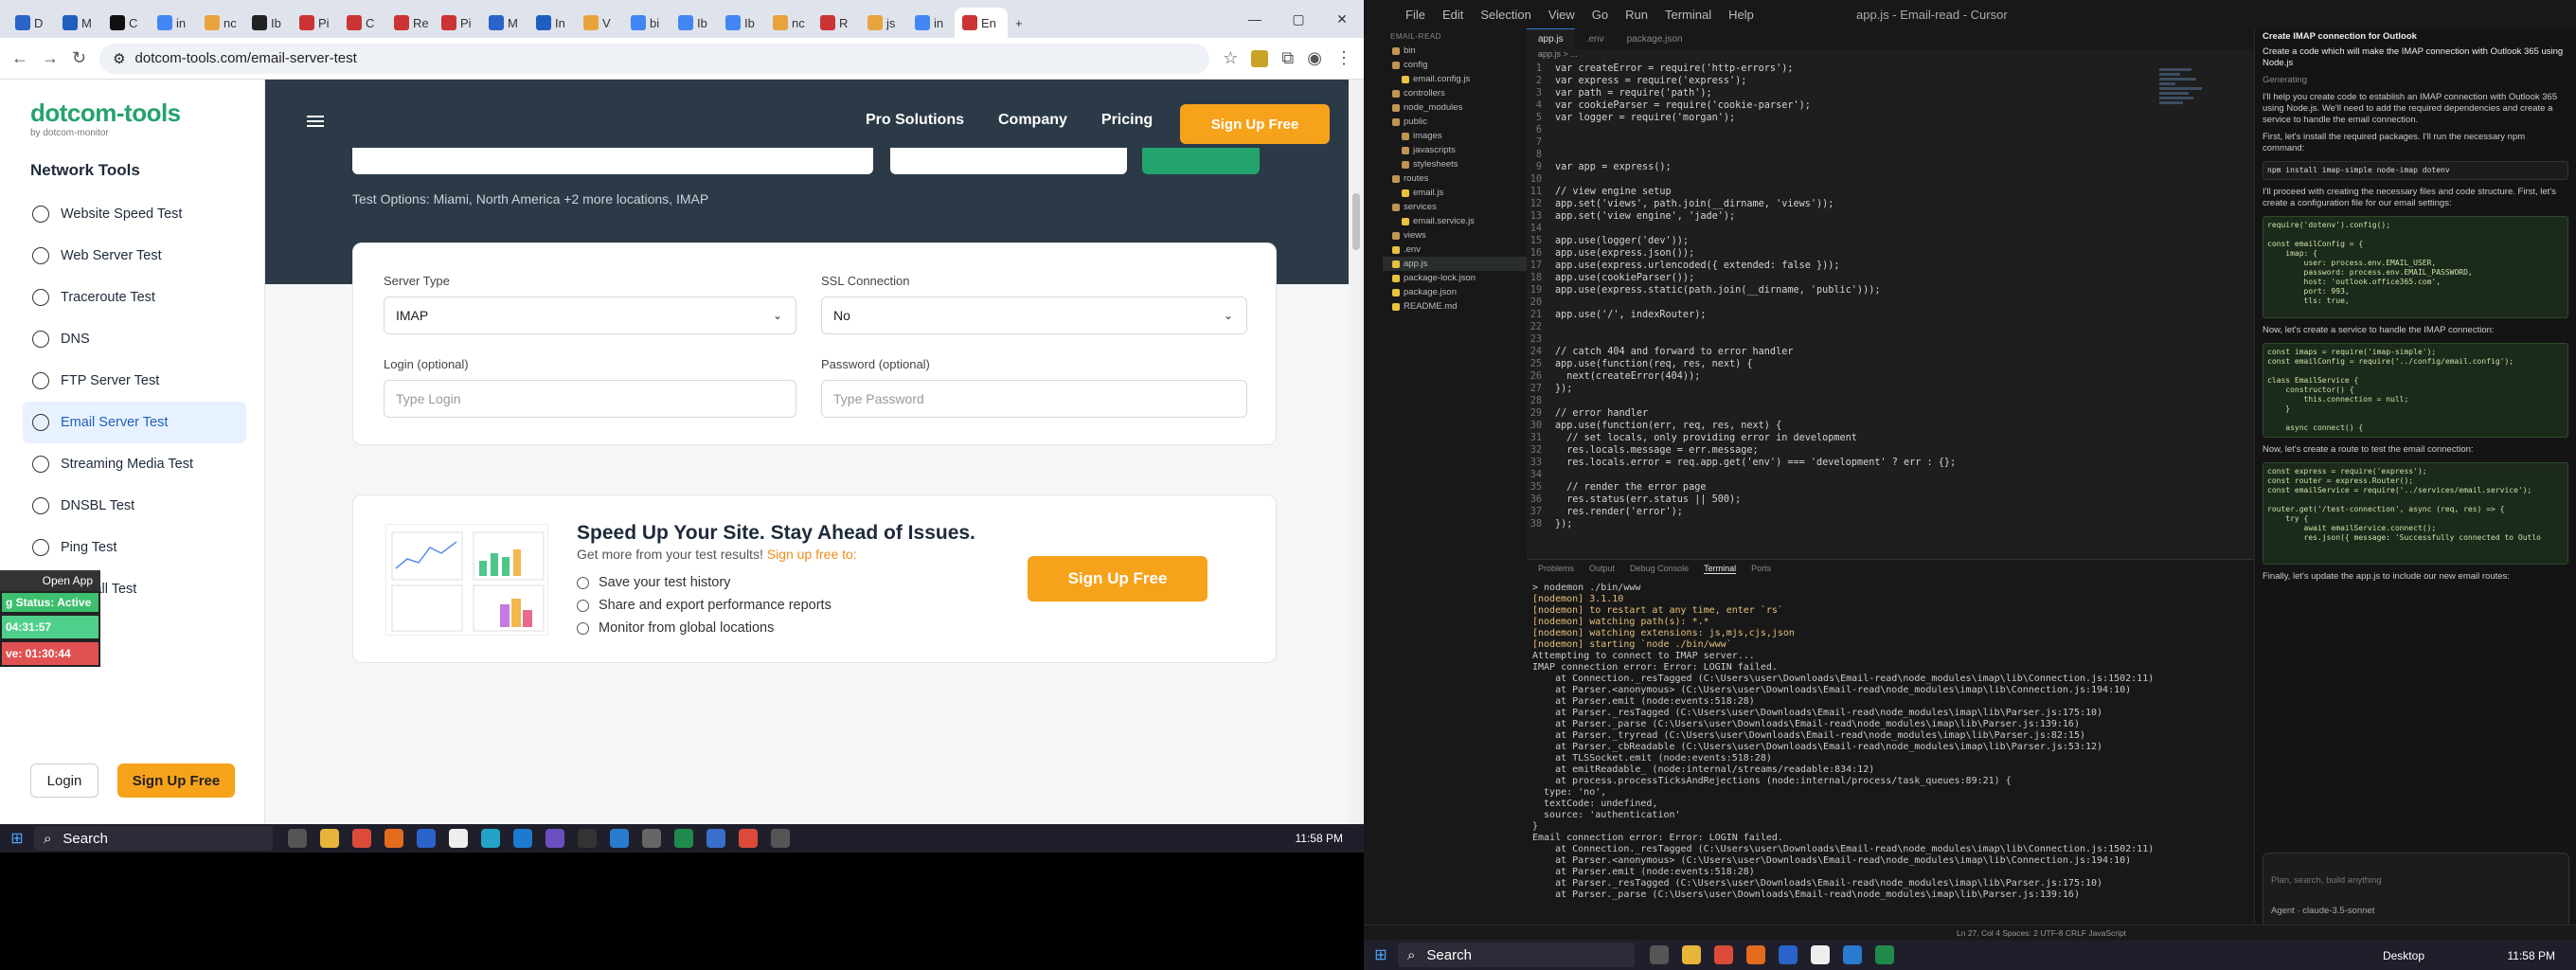  Describe the element at coordinates (981, 23) in the screenshot. I see `browser-tab: En` at that location.